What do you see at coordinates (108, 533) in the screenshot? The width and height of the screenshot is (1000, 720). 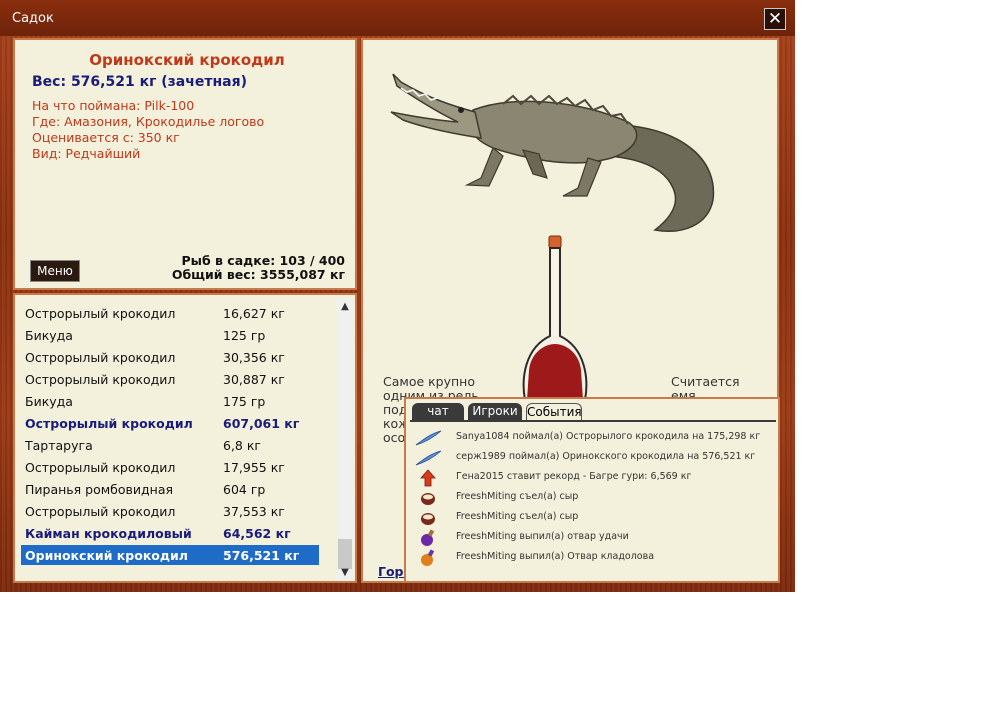 I see `fish-list-name: Кайман крокодиловый` at bounding box center [108, 533].